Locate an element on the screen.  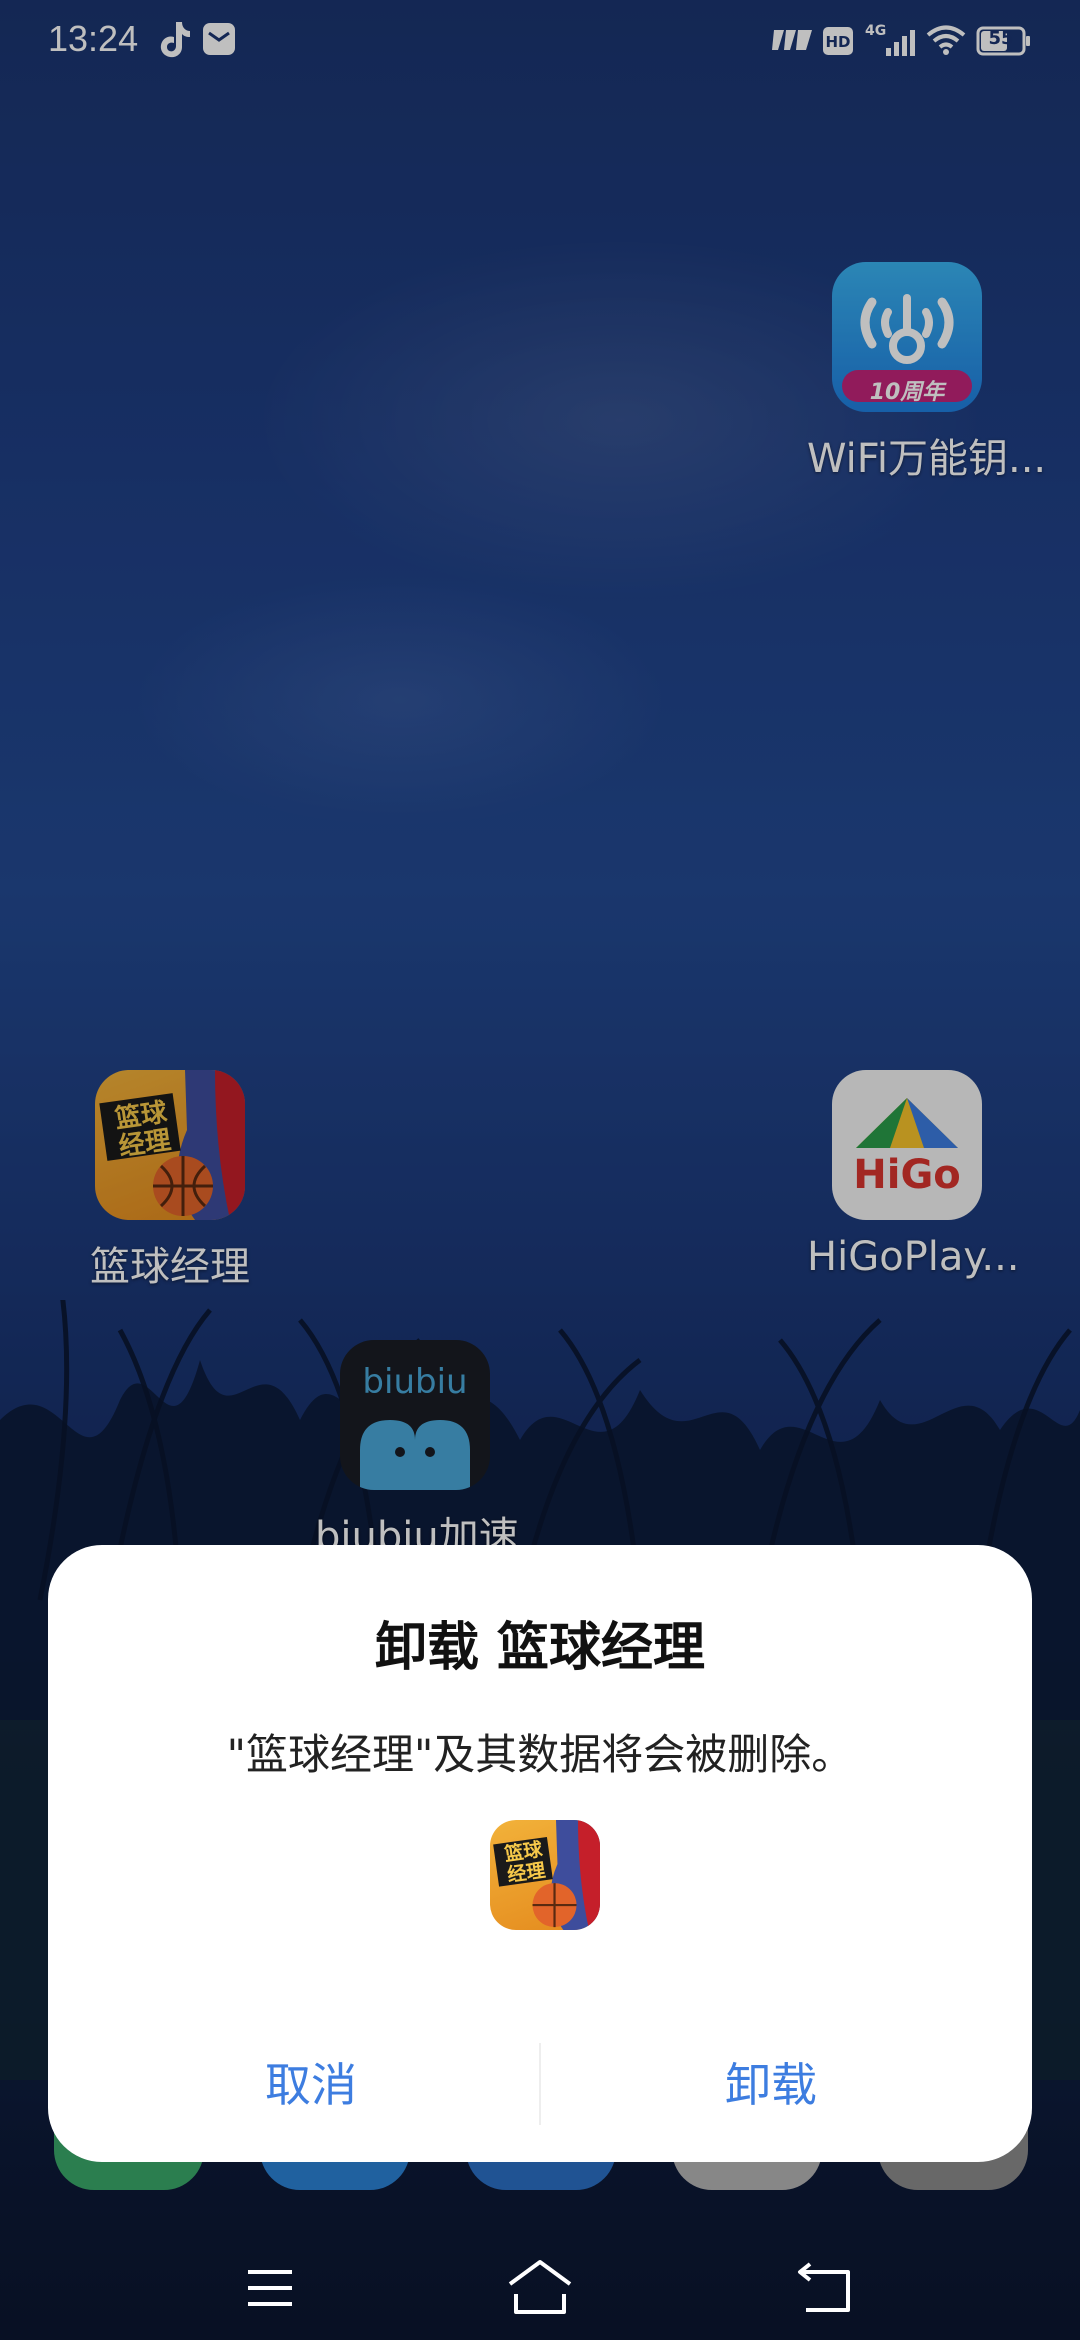
menu-icon is located at coordinates (270, 2290).